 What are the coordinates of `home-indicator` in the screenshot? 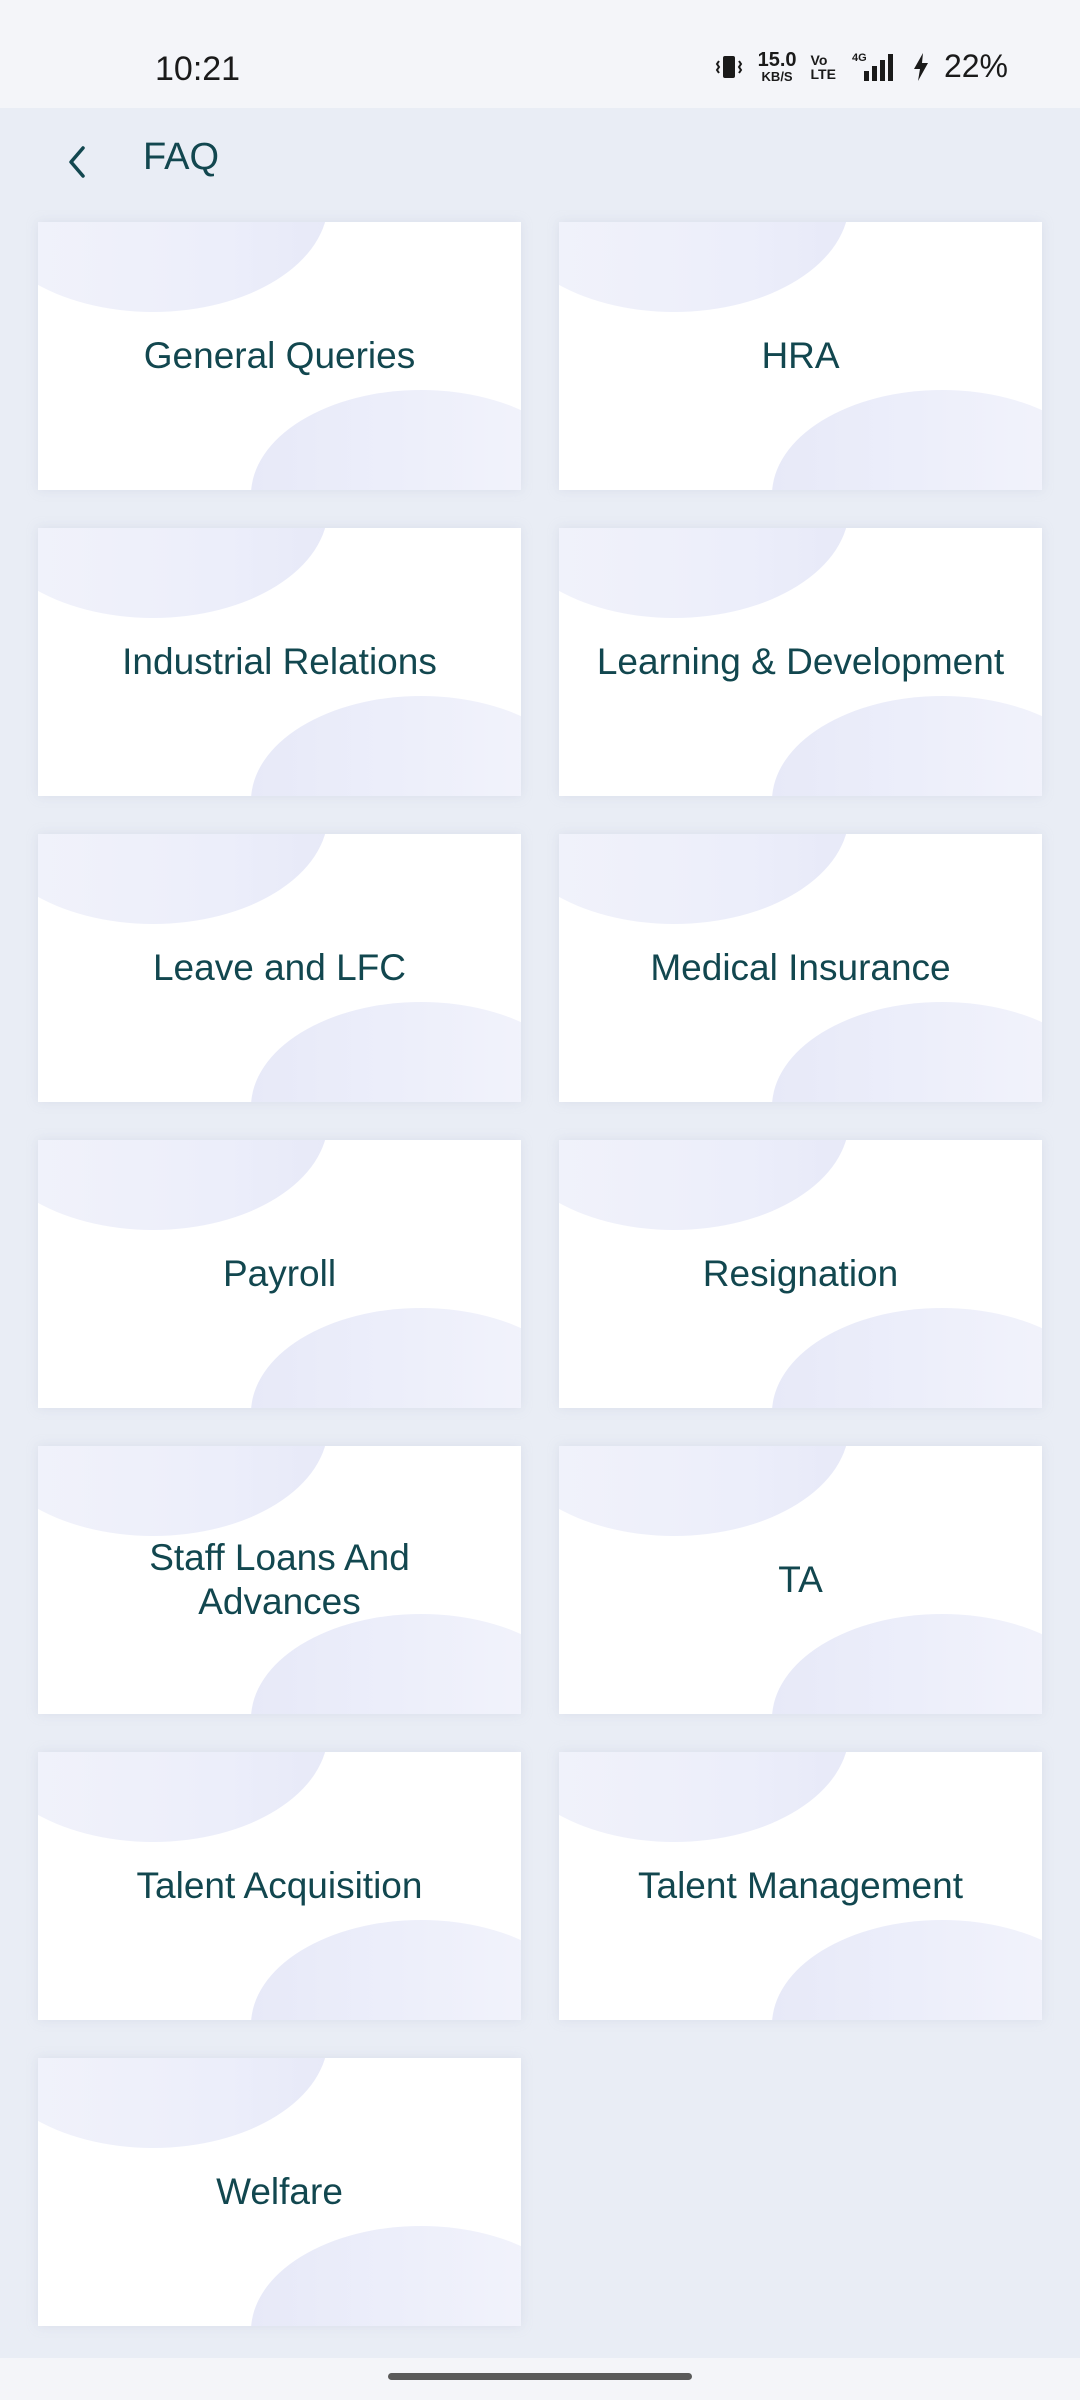 It's located at (540, 2376).